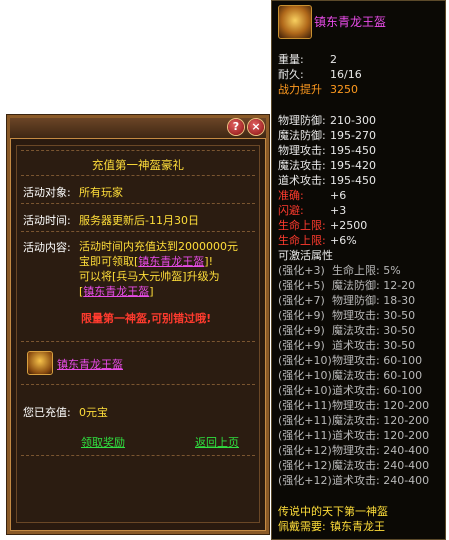 The image size is (449, 540). Describe the element at coordinates (302, 165) in the screenshot. I see `stat-label: 魔法攻击:` at that location.